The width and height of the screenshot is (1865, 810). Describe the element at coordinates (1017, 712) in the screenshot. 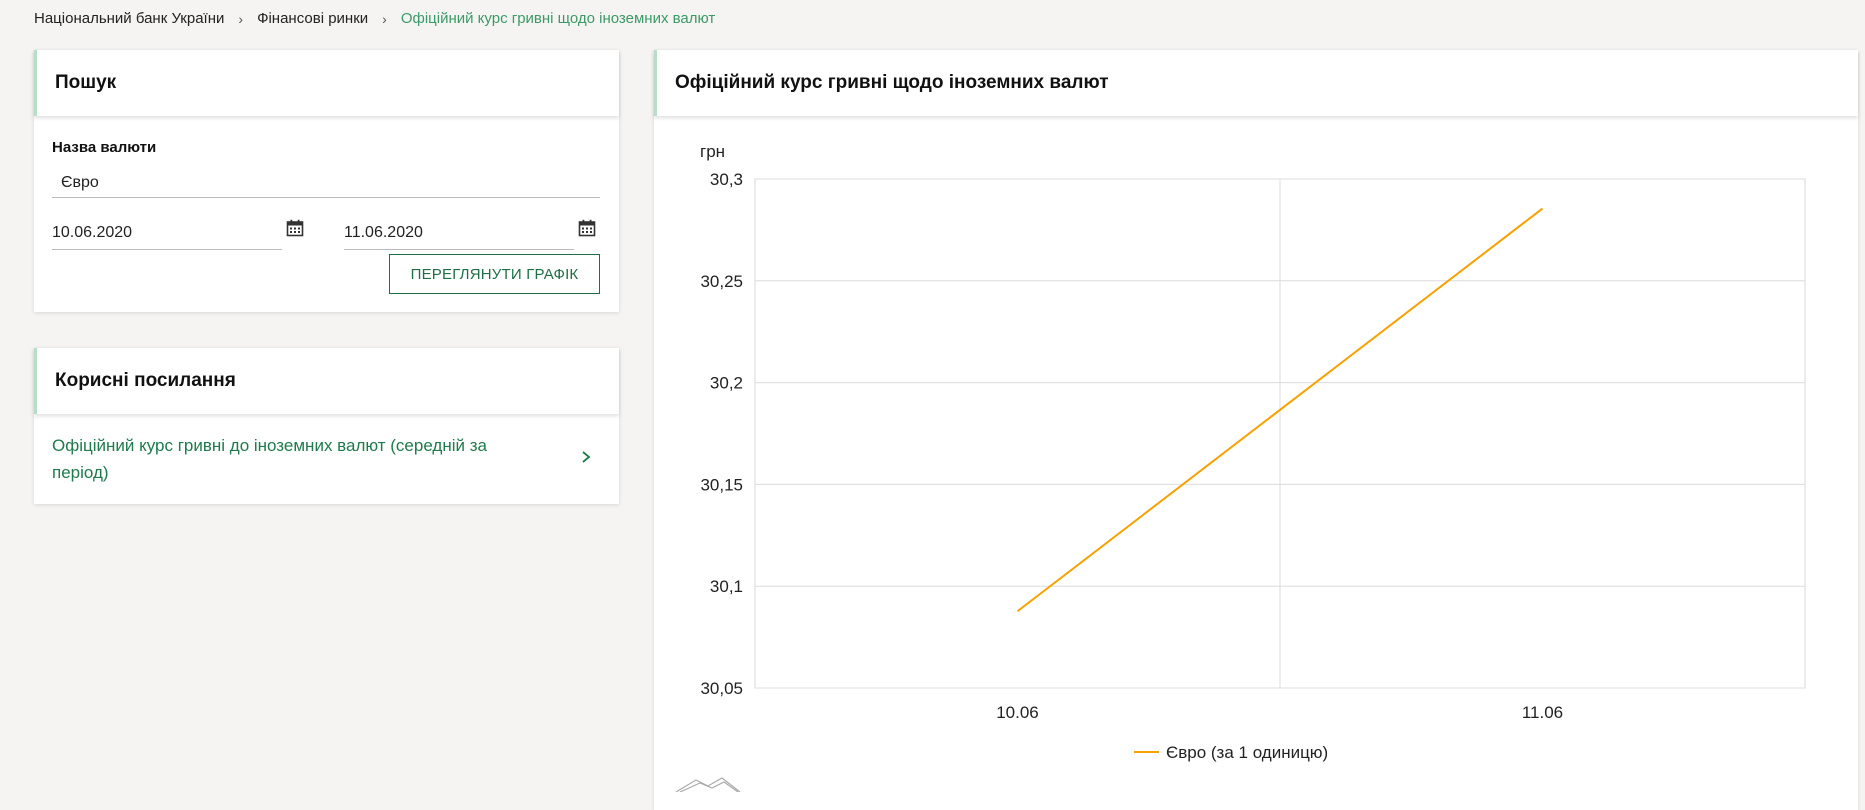

I see `x-tick-label: 10.06` at that location.